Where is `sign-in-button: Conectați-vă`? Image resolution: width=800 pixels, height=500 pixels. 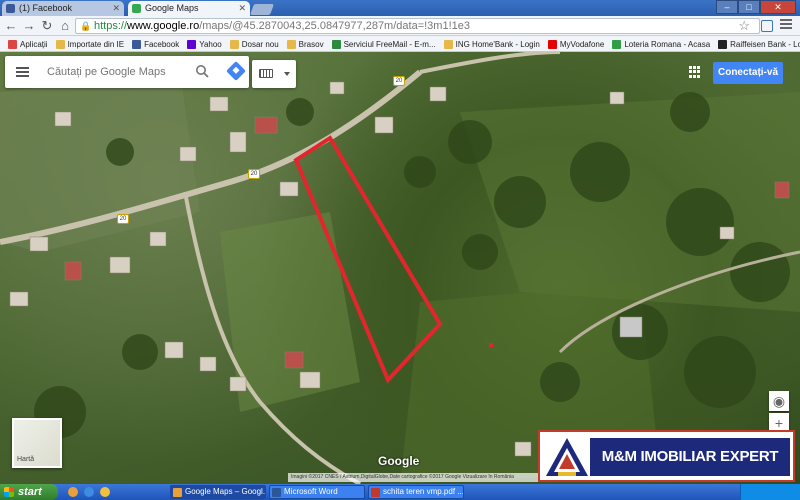 sign-in-button: Conectați-vă is located at coordinates (748, 73).